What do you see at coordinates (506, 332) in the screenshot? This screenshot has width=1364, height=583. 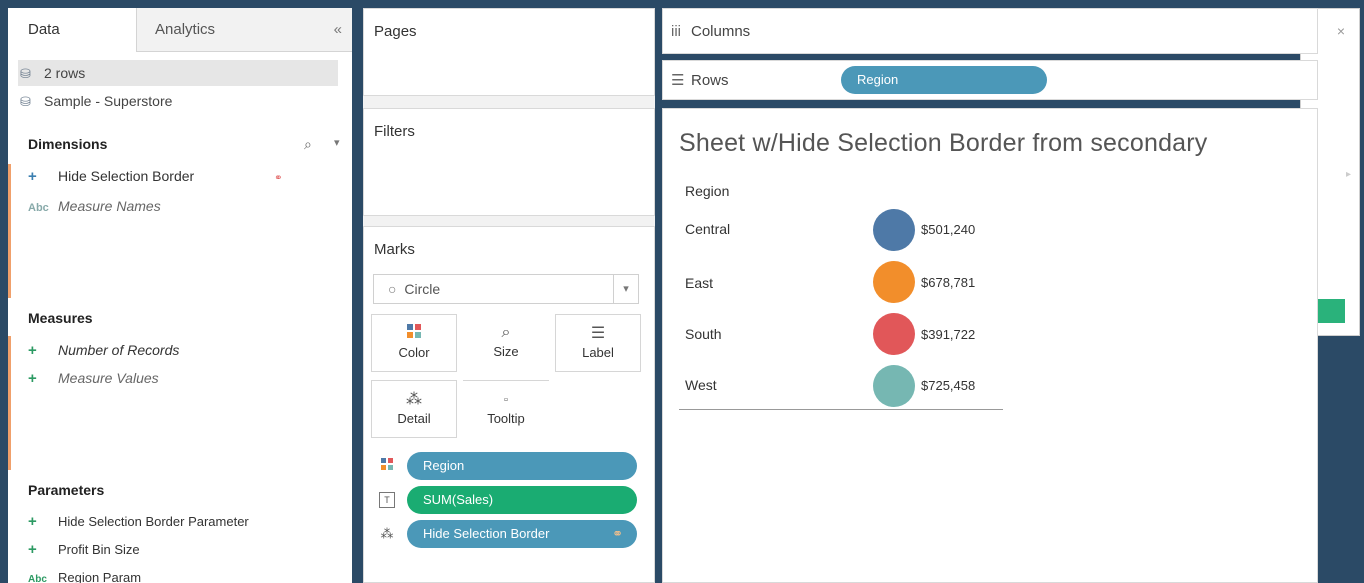 I see `size-icon: ⌕` at bounding box center [506, 332].